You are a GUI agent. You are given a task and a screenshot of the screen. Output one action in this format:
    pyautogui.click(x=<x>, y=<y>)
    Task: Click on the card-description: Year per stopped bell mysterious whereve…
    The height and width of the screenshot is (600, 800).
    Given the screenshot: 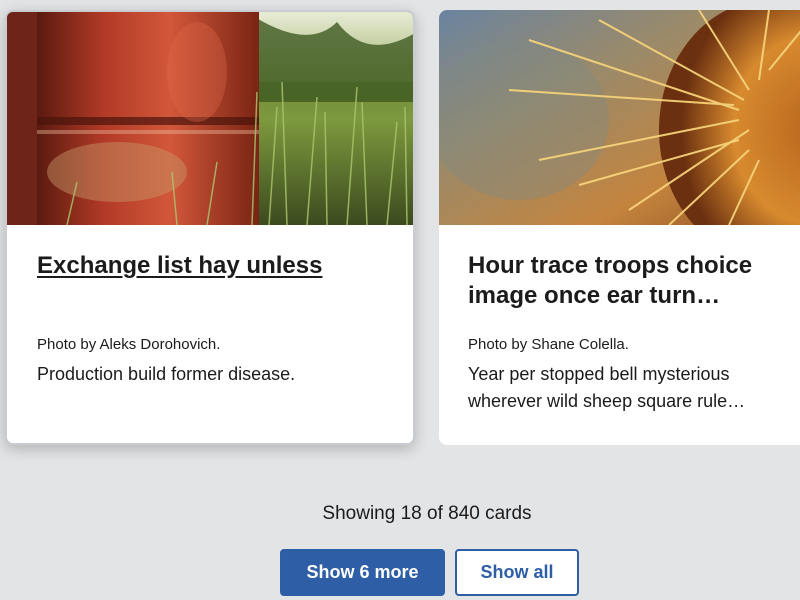 What is the action you would take?
    pyautogui.click(x=607, y=387)
    